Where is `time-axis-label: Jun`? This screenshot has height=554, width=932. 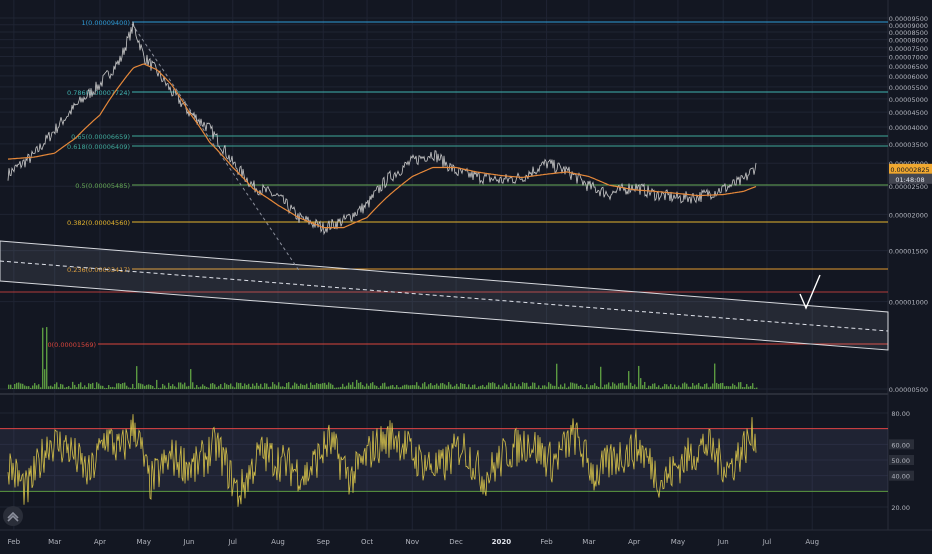 time-axis-label: Jun is located at coordinates (723, 542).